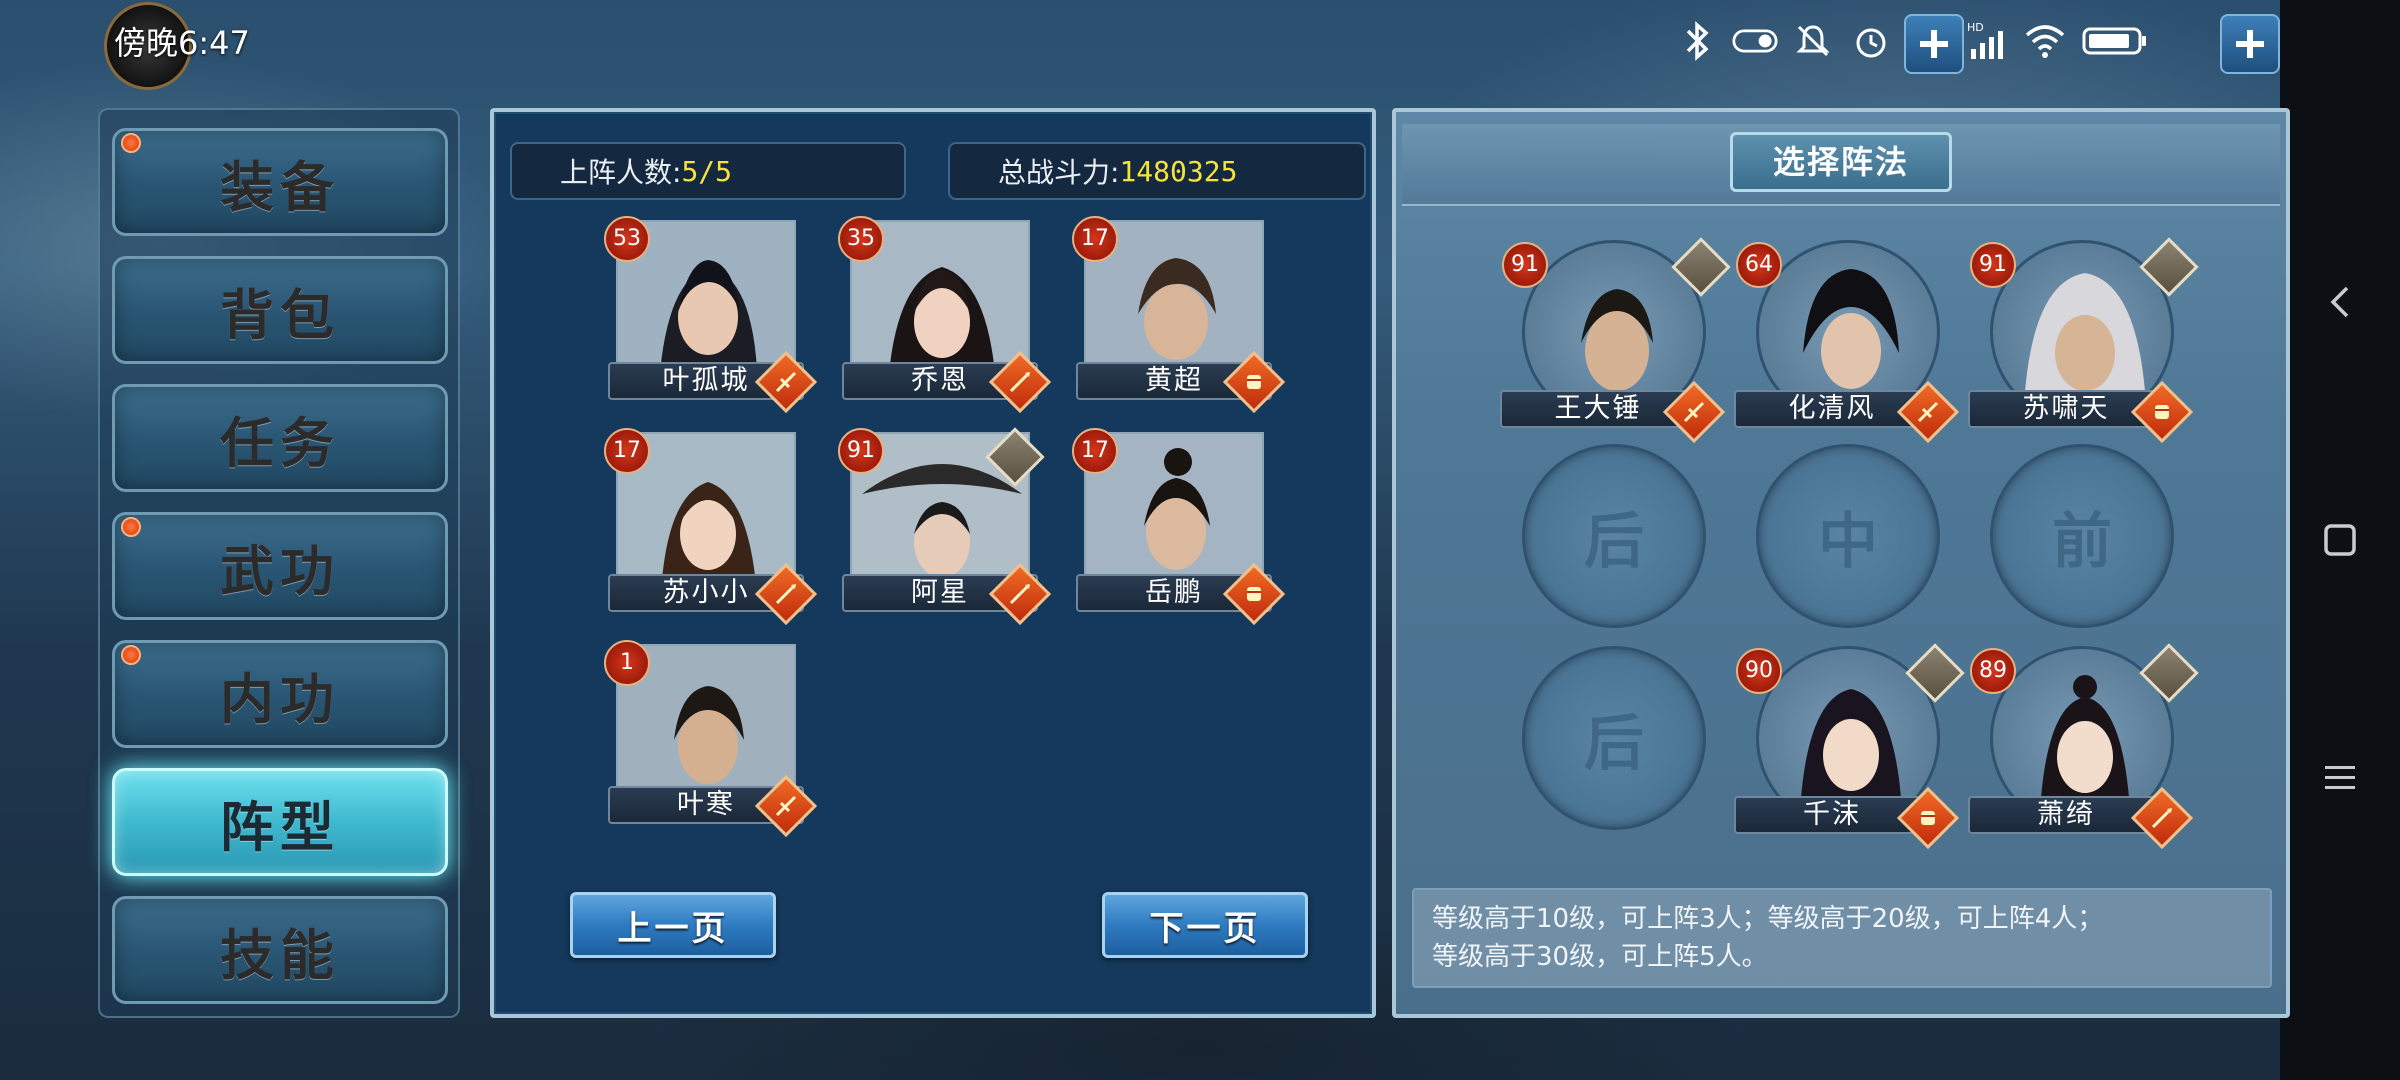 Image resolution: width=2400 pixels, height=1080 pixels. What do you see at coordinates (2340, 302) in the screenshot?
I see `back-icon` at bounding box center [2340, 302].